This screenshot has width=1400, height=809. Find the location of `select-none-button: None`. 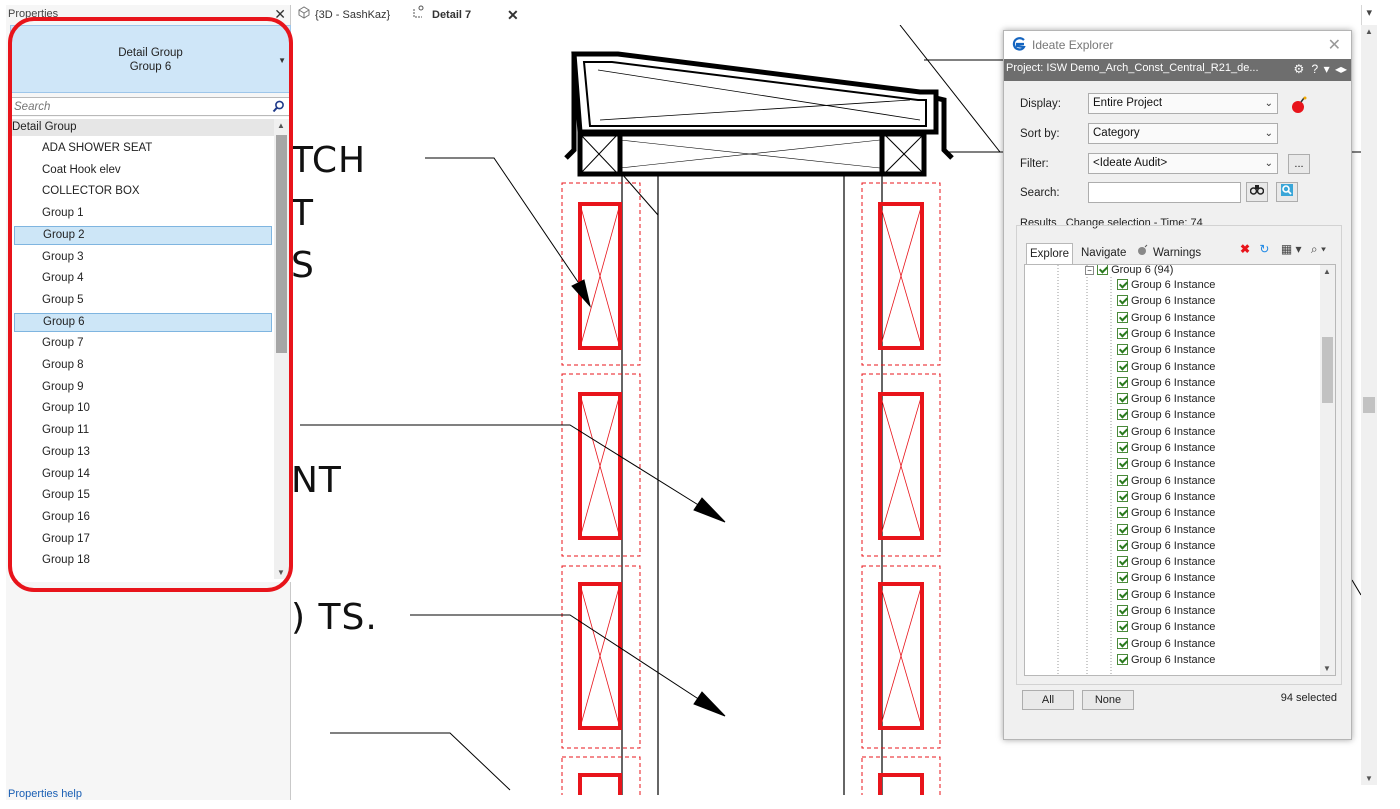

select-none-button: None is located at coordinates (1108, 700).